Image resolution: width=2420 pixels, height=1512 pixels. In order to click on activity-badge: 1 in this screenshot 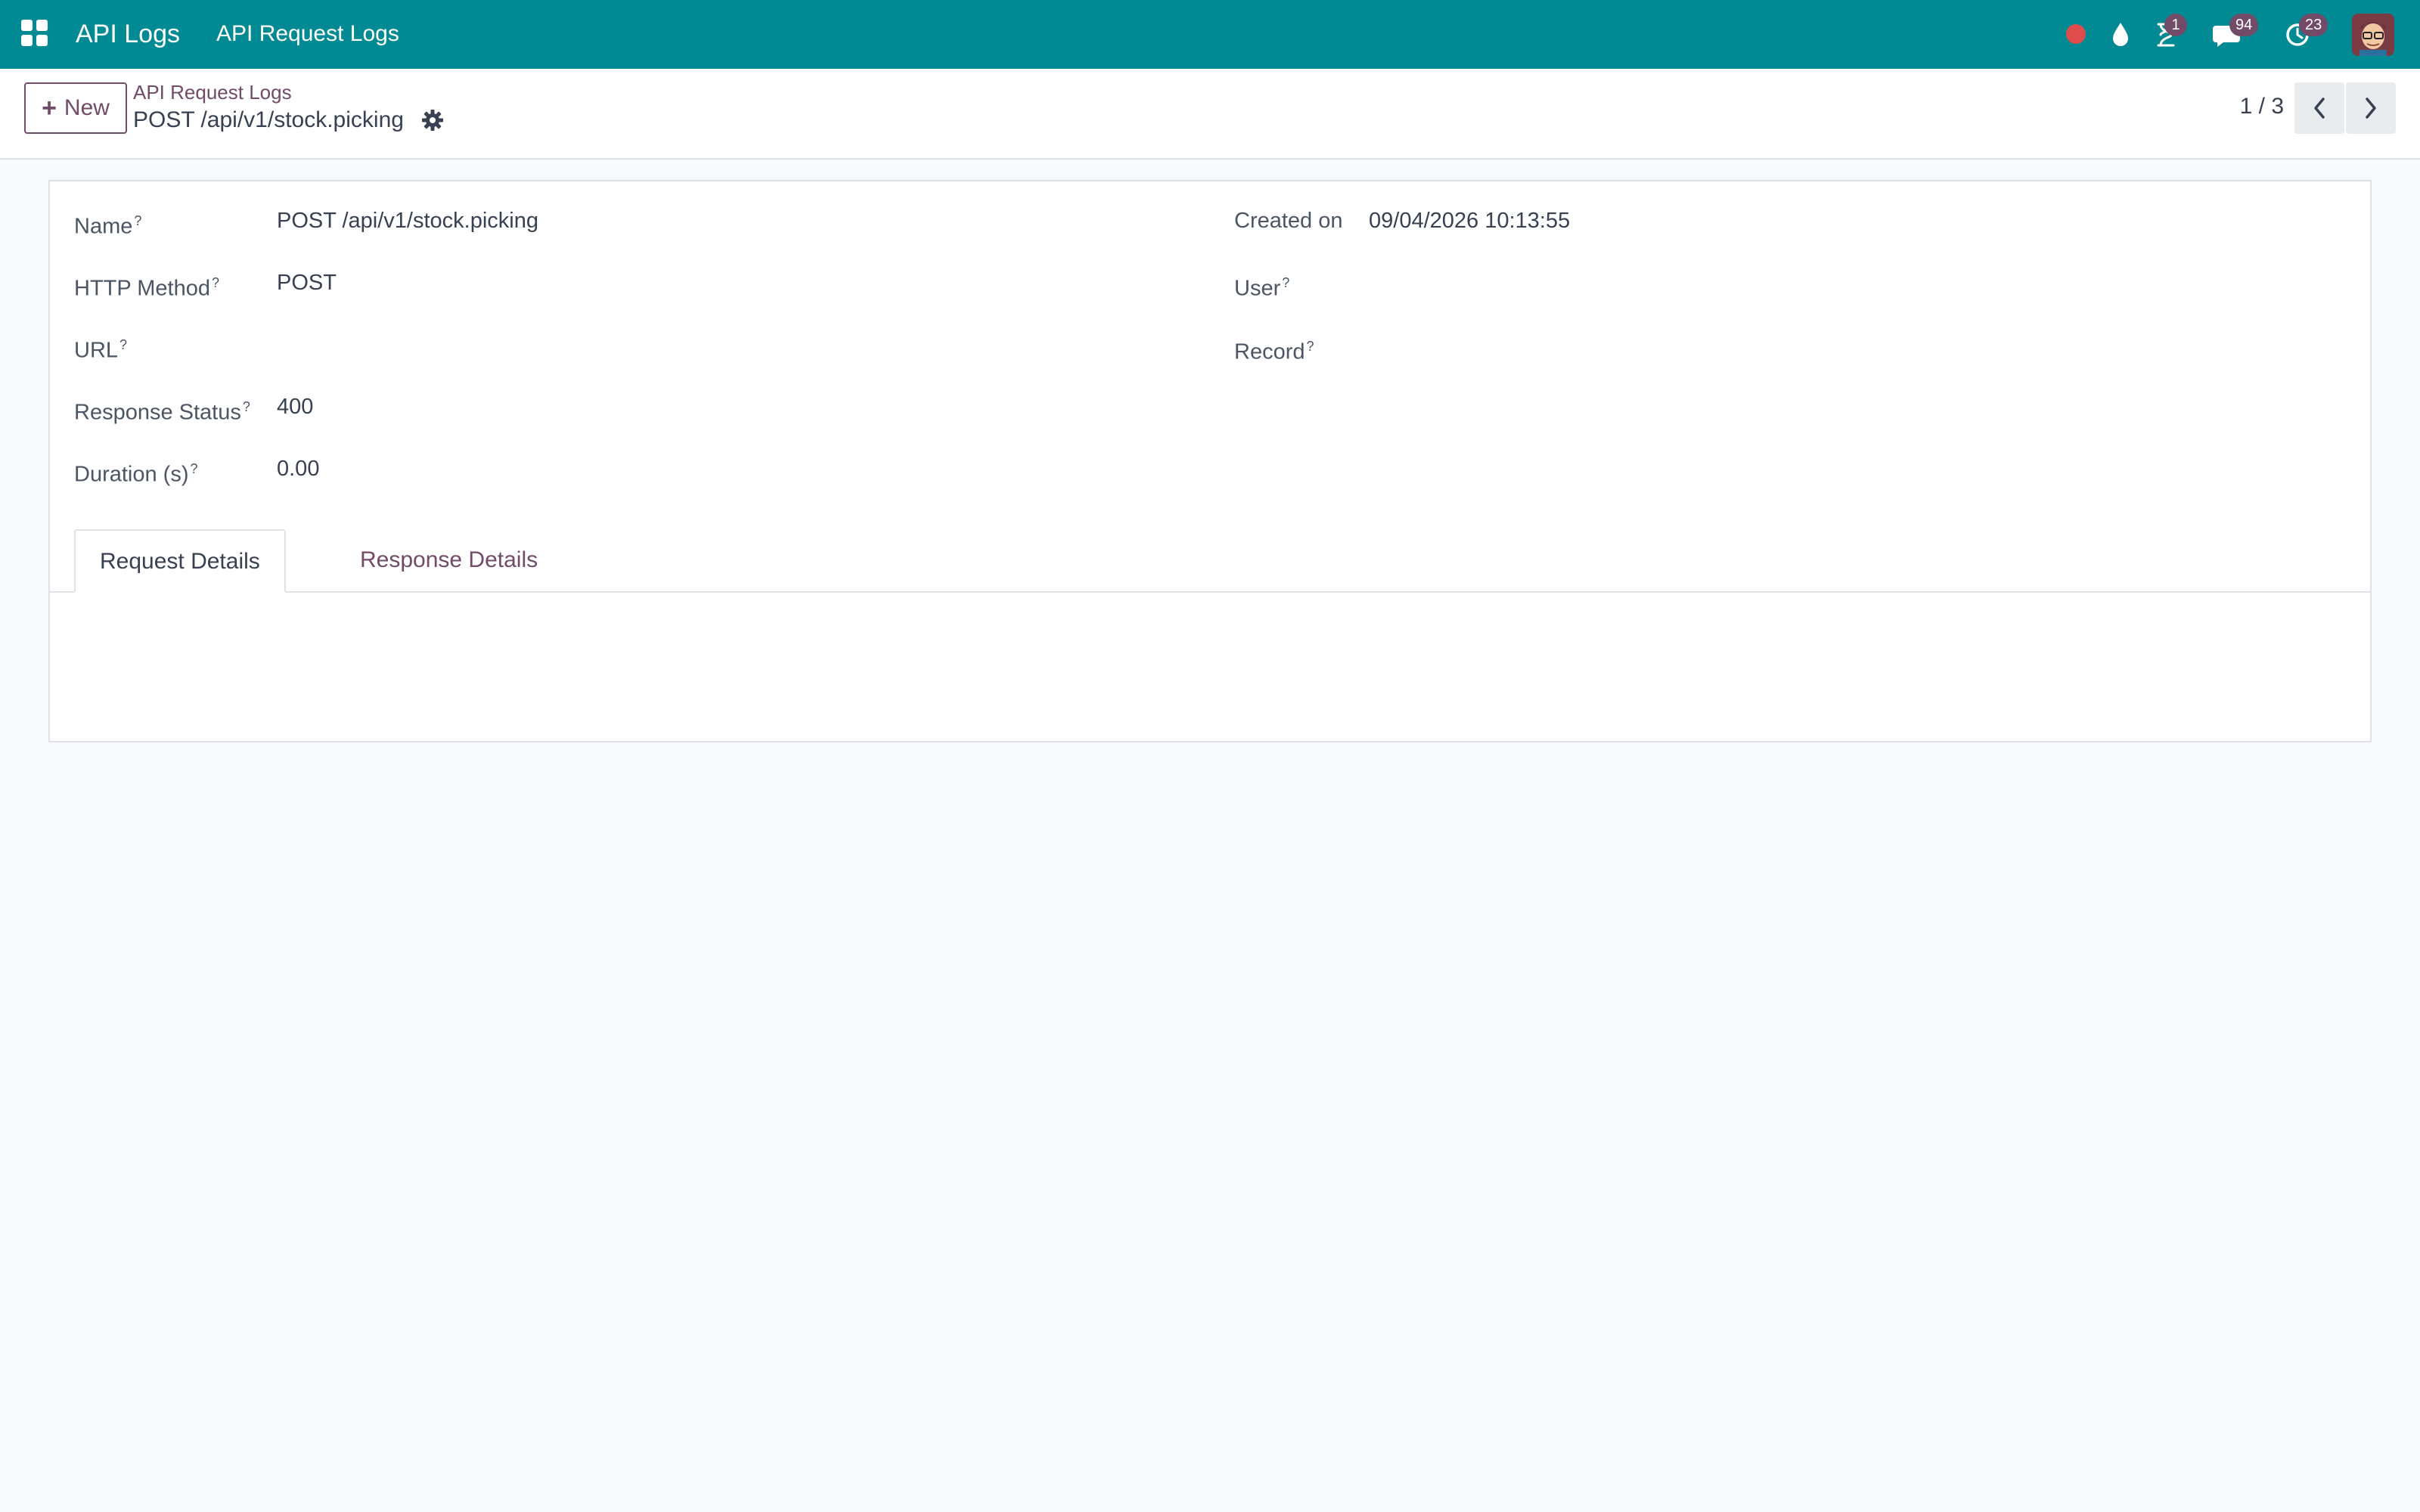, I will do `click(2175, 25)`.